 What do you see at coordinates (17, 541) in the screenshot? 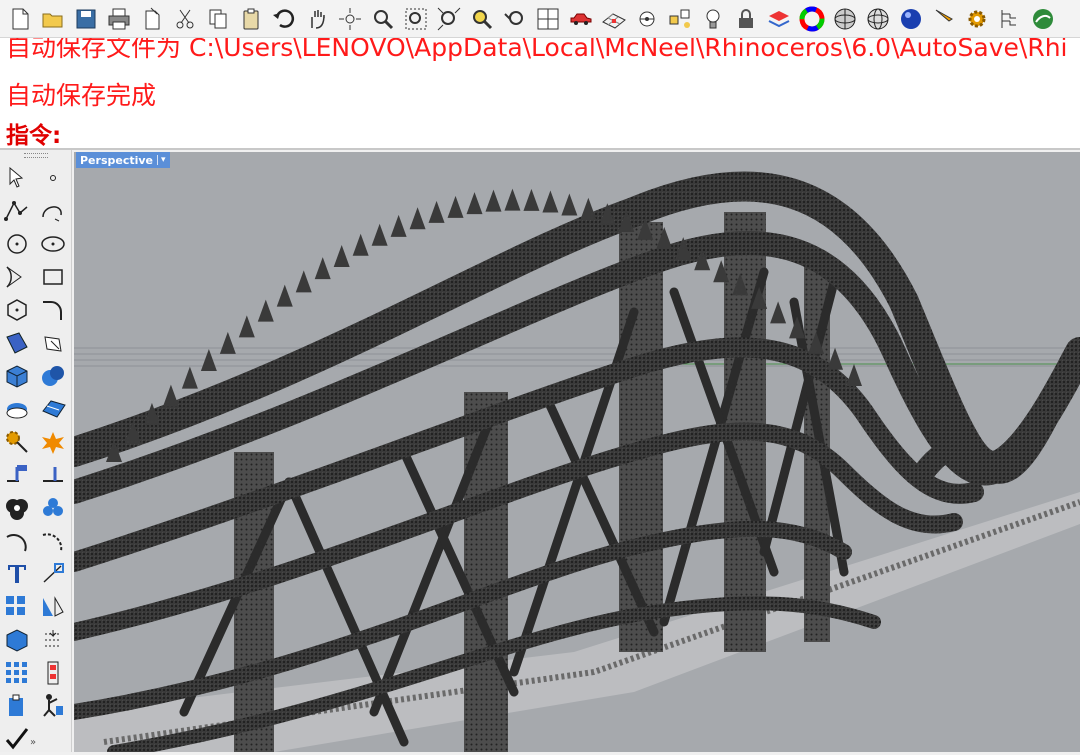
I see `arc-tool-icon` at bounding box center [17, 541].